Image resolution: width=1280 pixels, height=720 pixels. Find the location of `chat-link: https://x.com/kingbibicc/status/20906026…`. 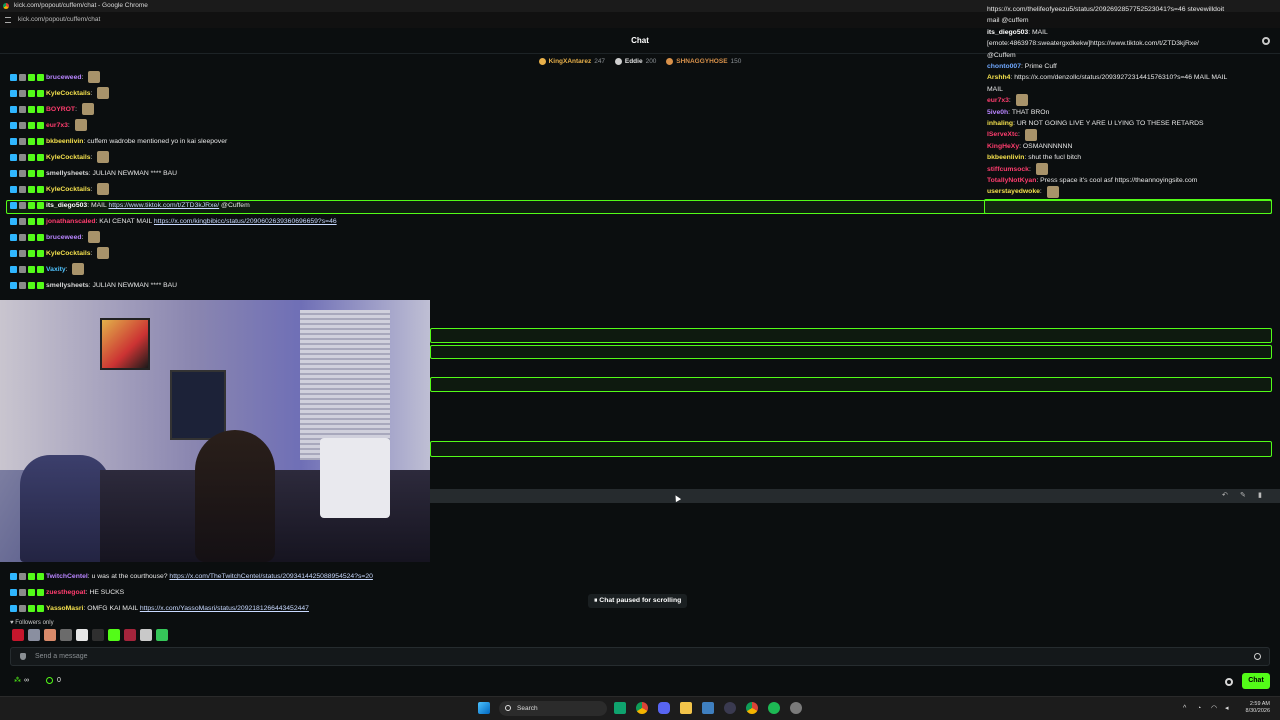

chat-link: https://x.com/kingbibicc/status/20906026… is located at coordinates (245, 221).